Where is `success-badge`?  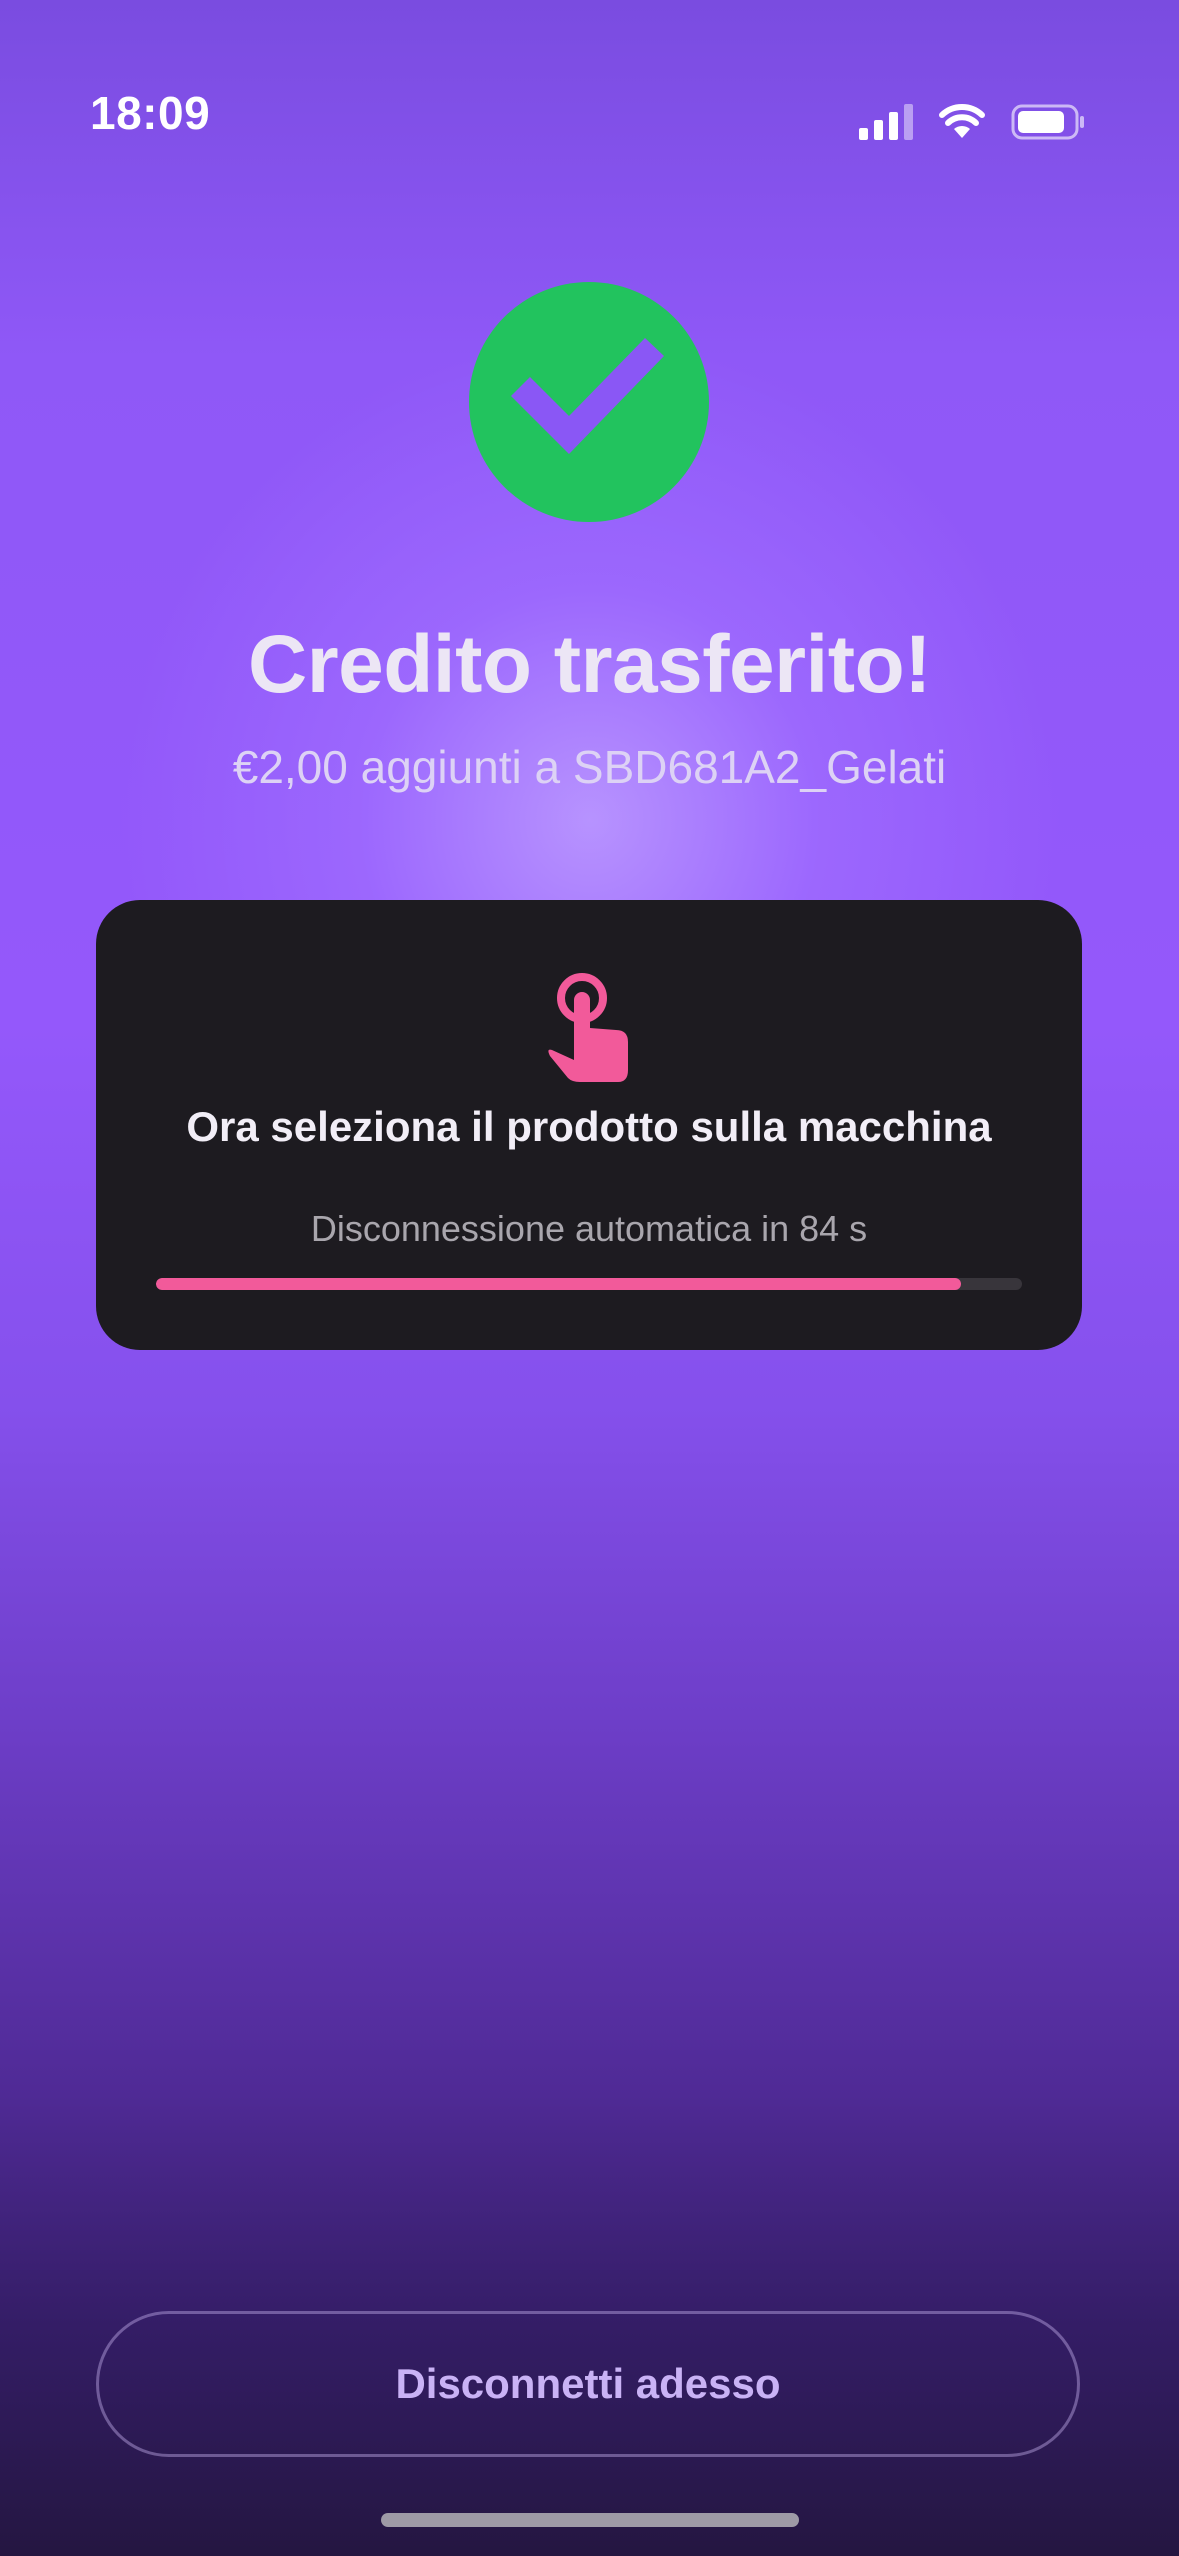 success-badge is located at coordinates (589, 402).